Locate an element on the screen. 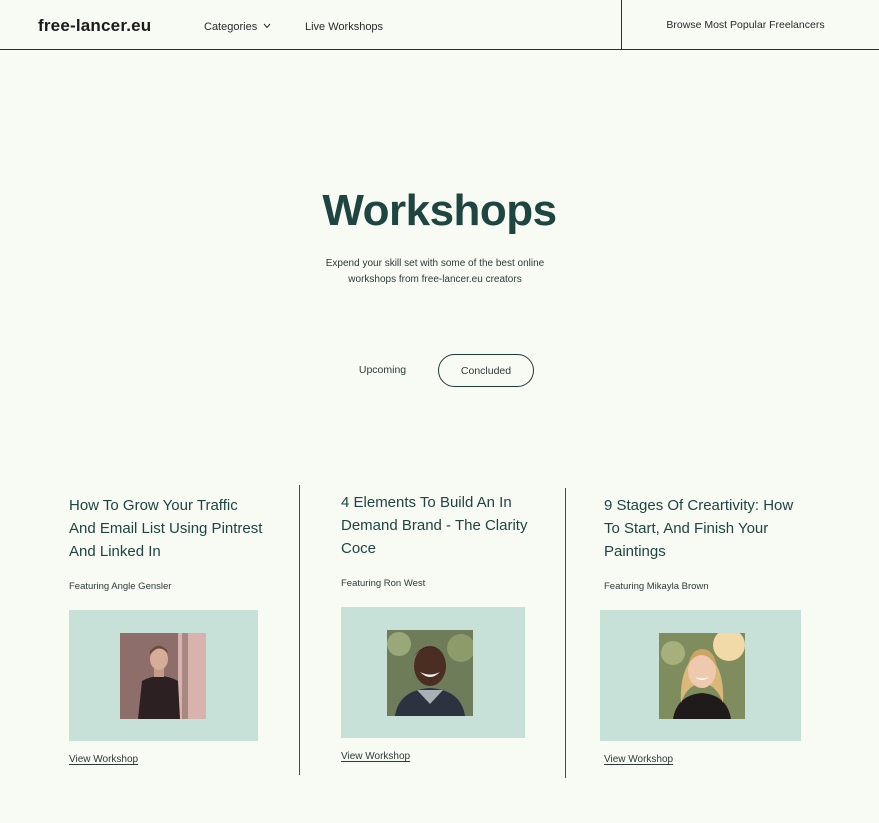 The image size is (879, 823). nav-categories-label: Categories is located at coordinates (231, 27).